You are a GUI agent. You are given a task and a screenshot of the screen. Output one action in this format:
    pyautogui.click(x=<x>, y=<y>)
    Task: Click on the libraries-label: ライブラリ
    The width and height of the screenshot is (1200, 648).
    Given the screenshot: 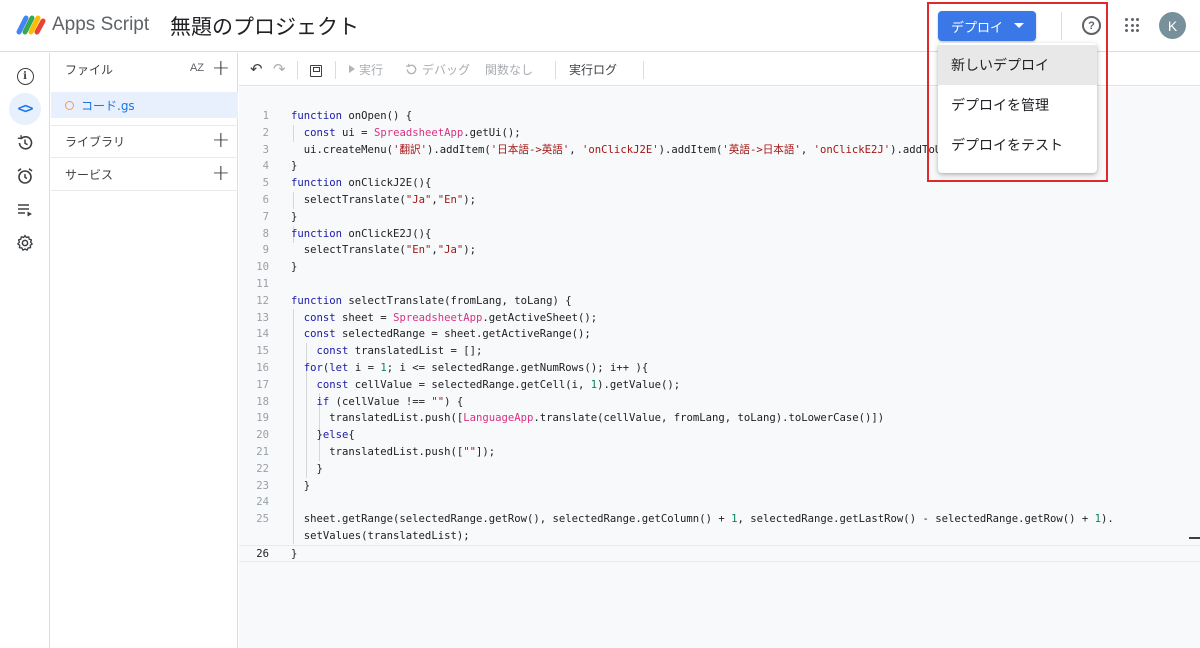 What is the action you would take?
    pyautogui.click(x=95, y=141)
    